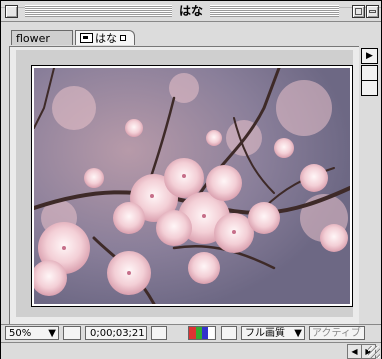 This screenshot has width=382, height=359. I want to click on close-box-button, so click(11, 11).